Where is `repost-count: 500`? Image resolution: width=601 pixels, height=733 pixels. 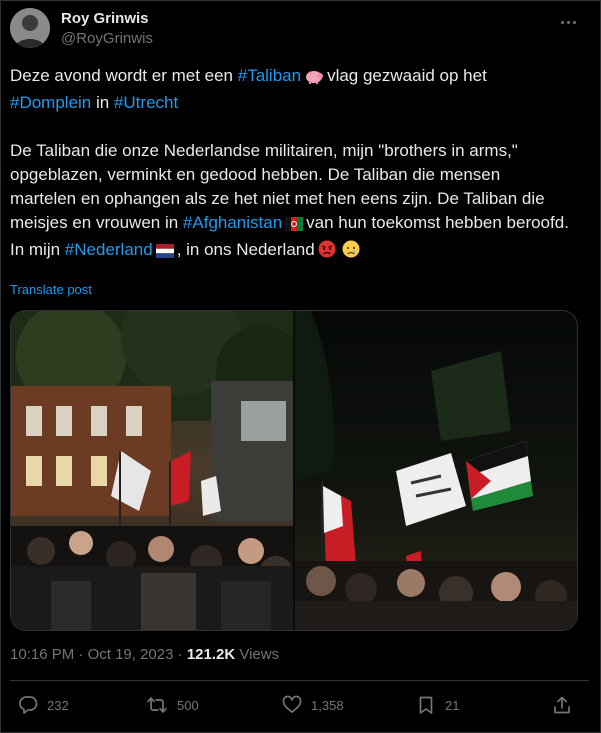 repost-count: 500 is located at coordinates (188, 705).